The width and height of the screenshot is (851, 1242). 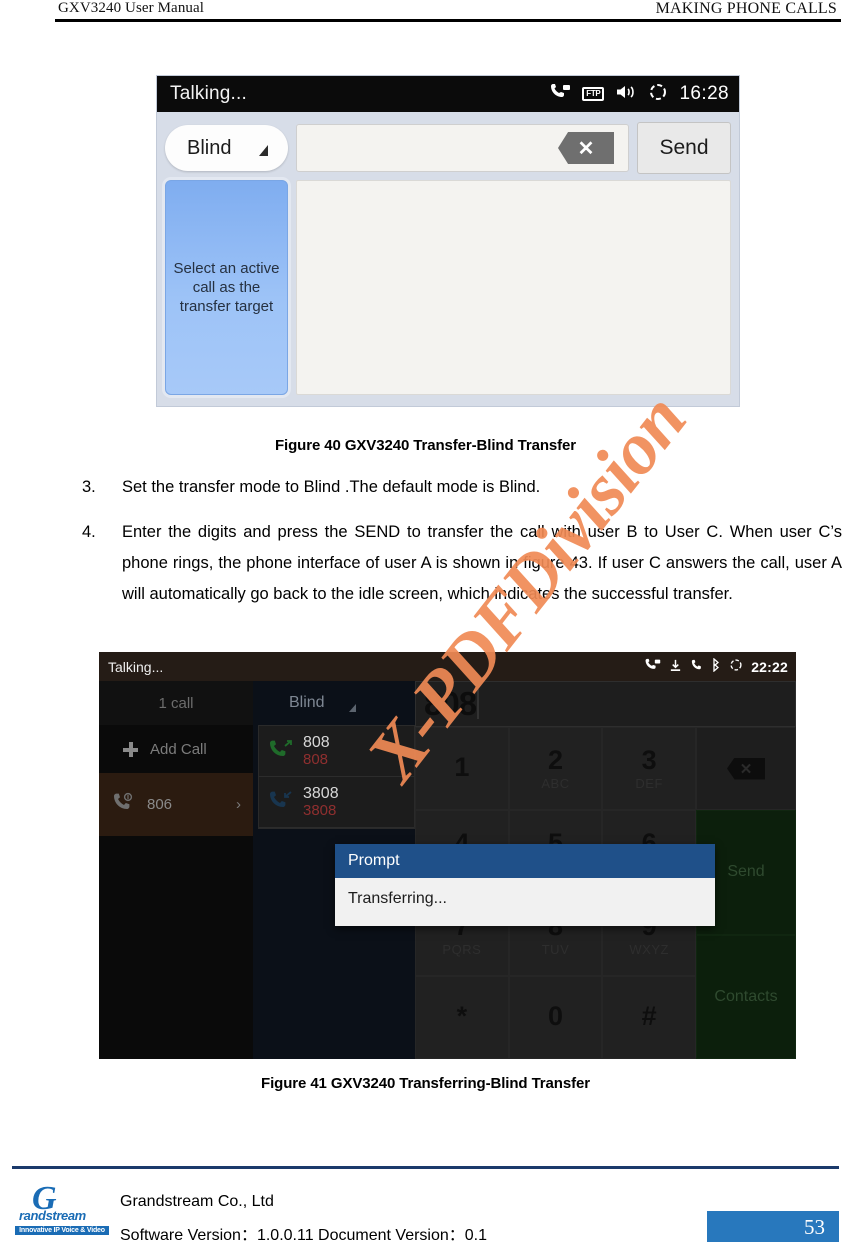 I want to click on sidebar-add-call-button: Add Call, so click(x=176, y=749).